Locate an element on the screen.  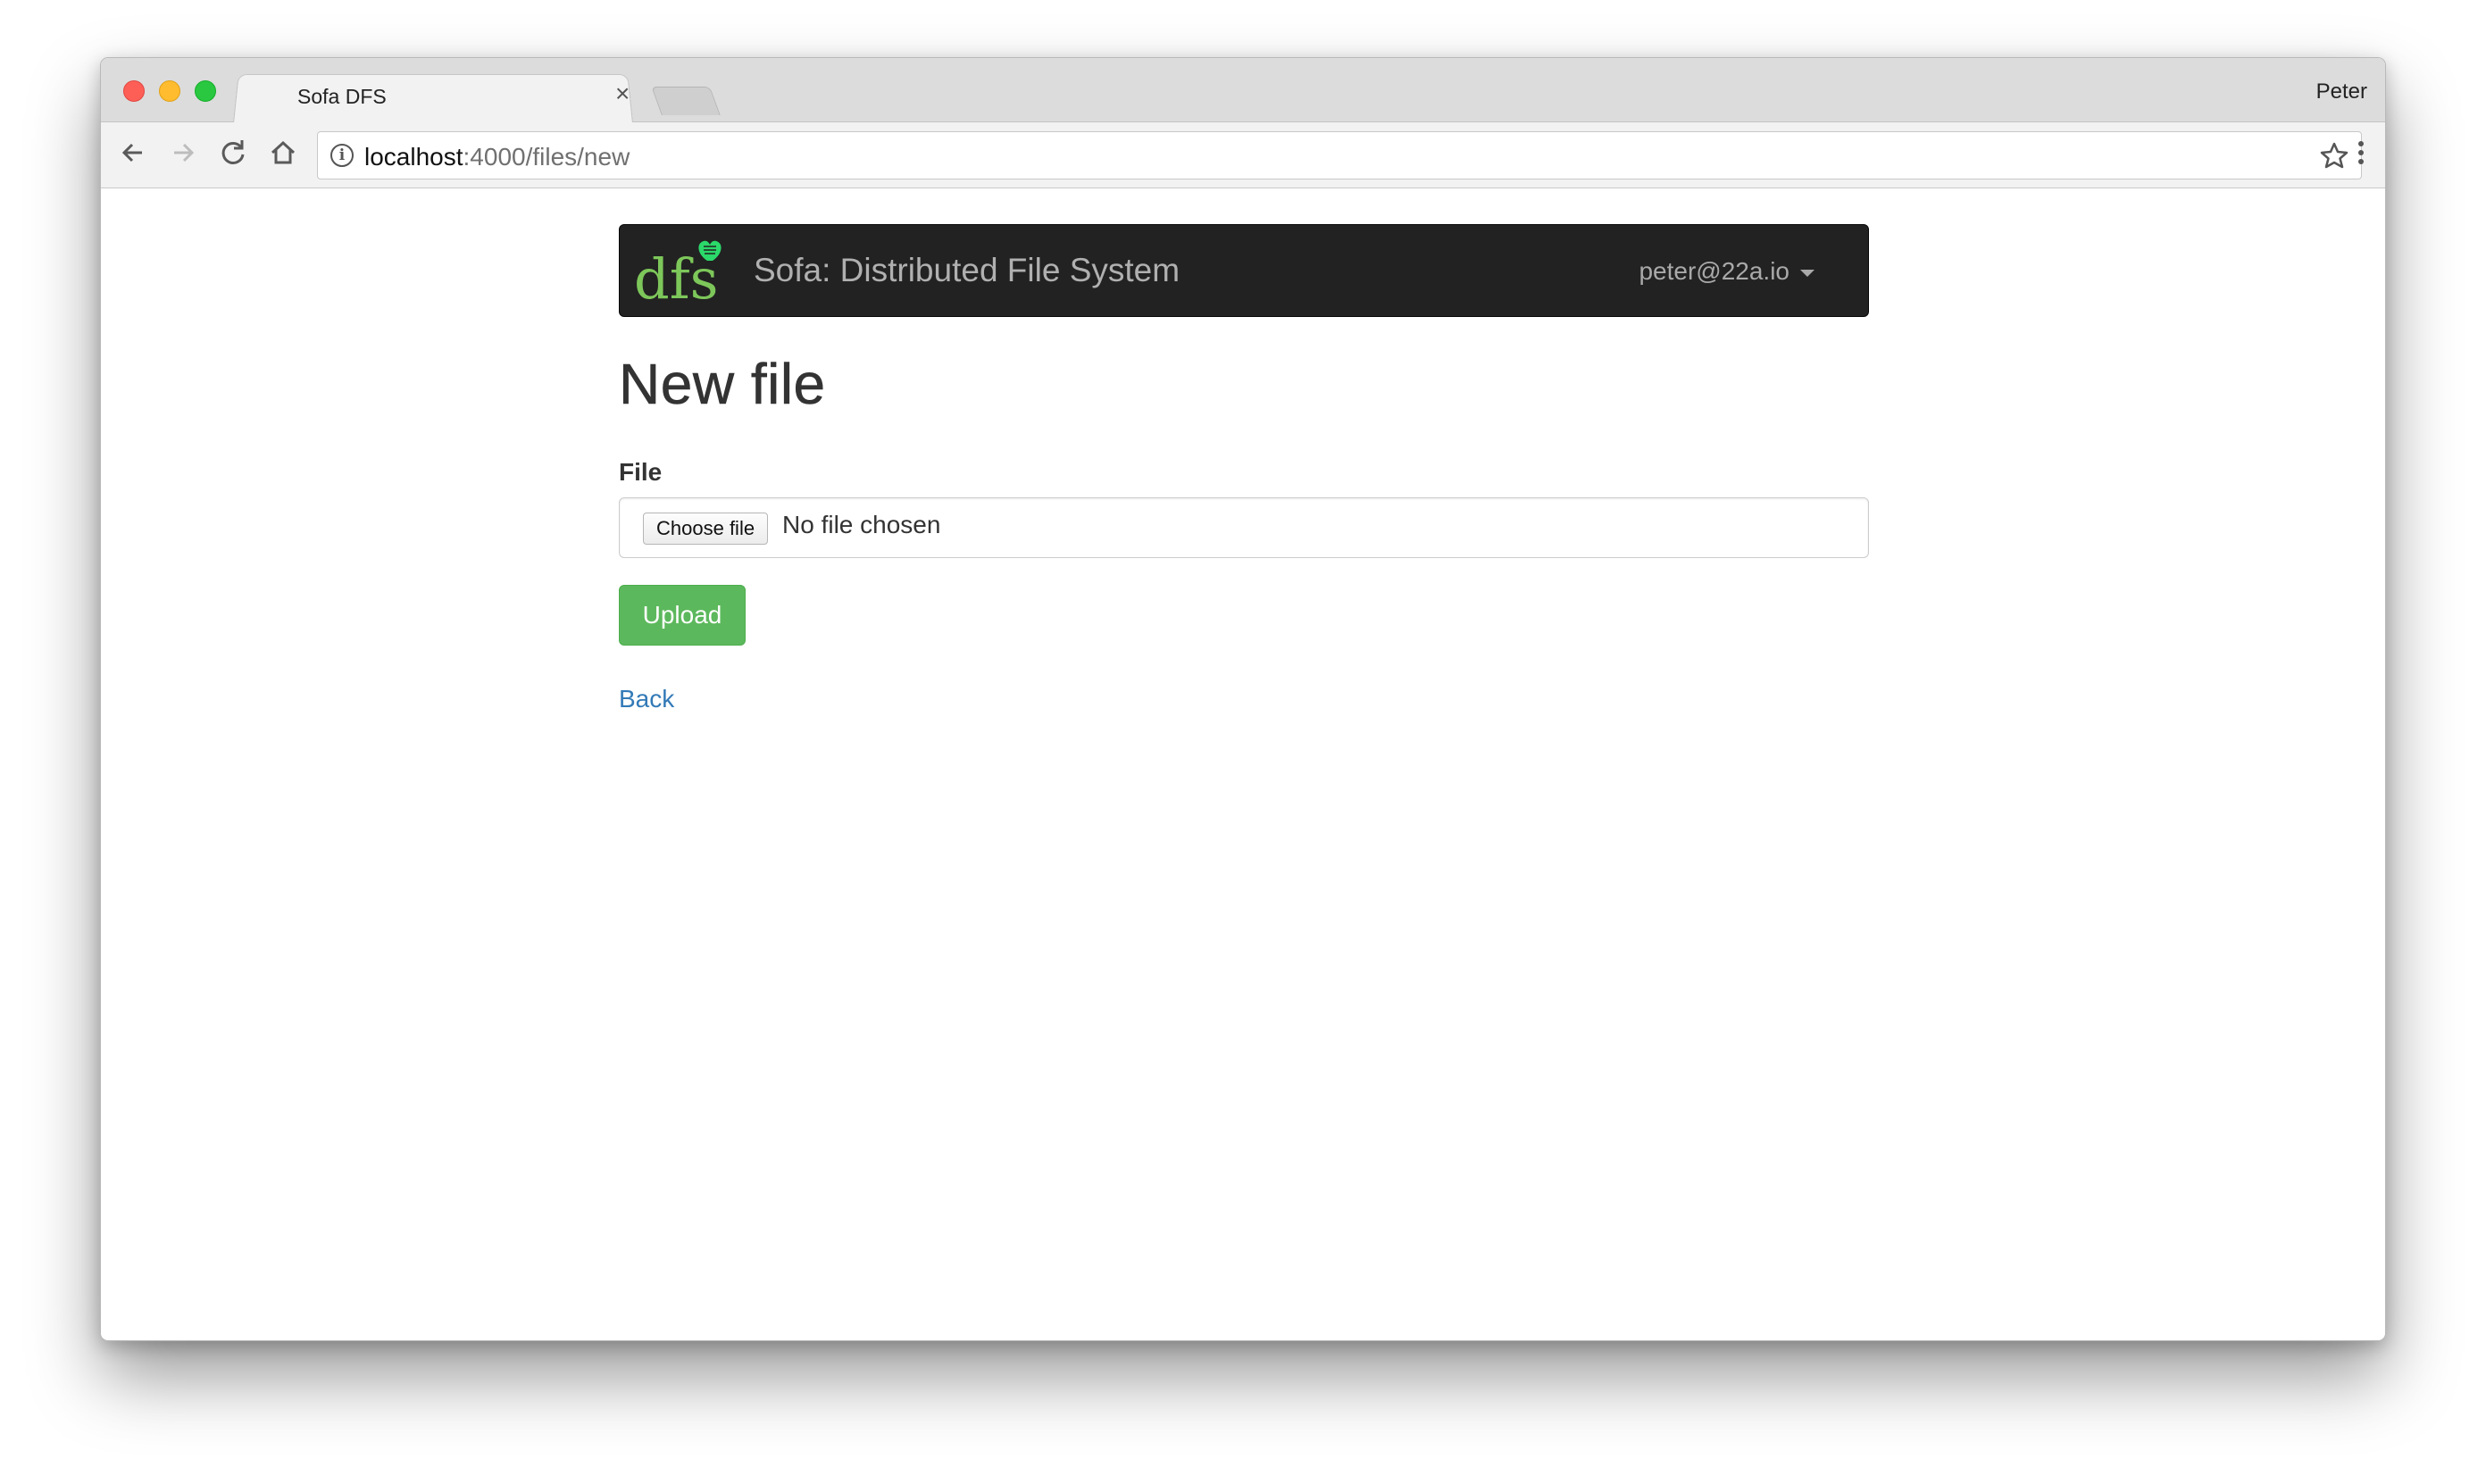
user-dropdown: peter@22a.io is located at coordinates (1726, 271).